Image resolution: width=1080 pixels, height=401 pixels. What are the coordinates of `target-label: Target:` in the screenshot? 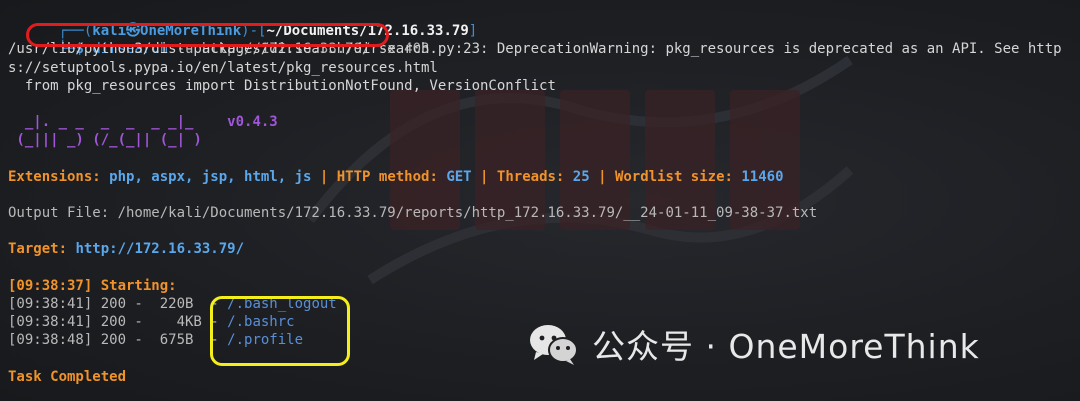 It's located at (42, 249).